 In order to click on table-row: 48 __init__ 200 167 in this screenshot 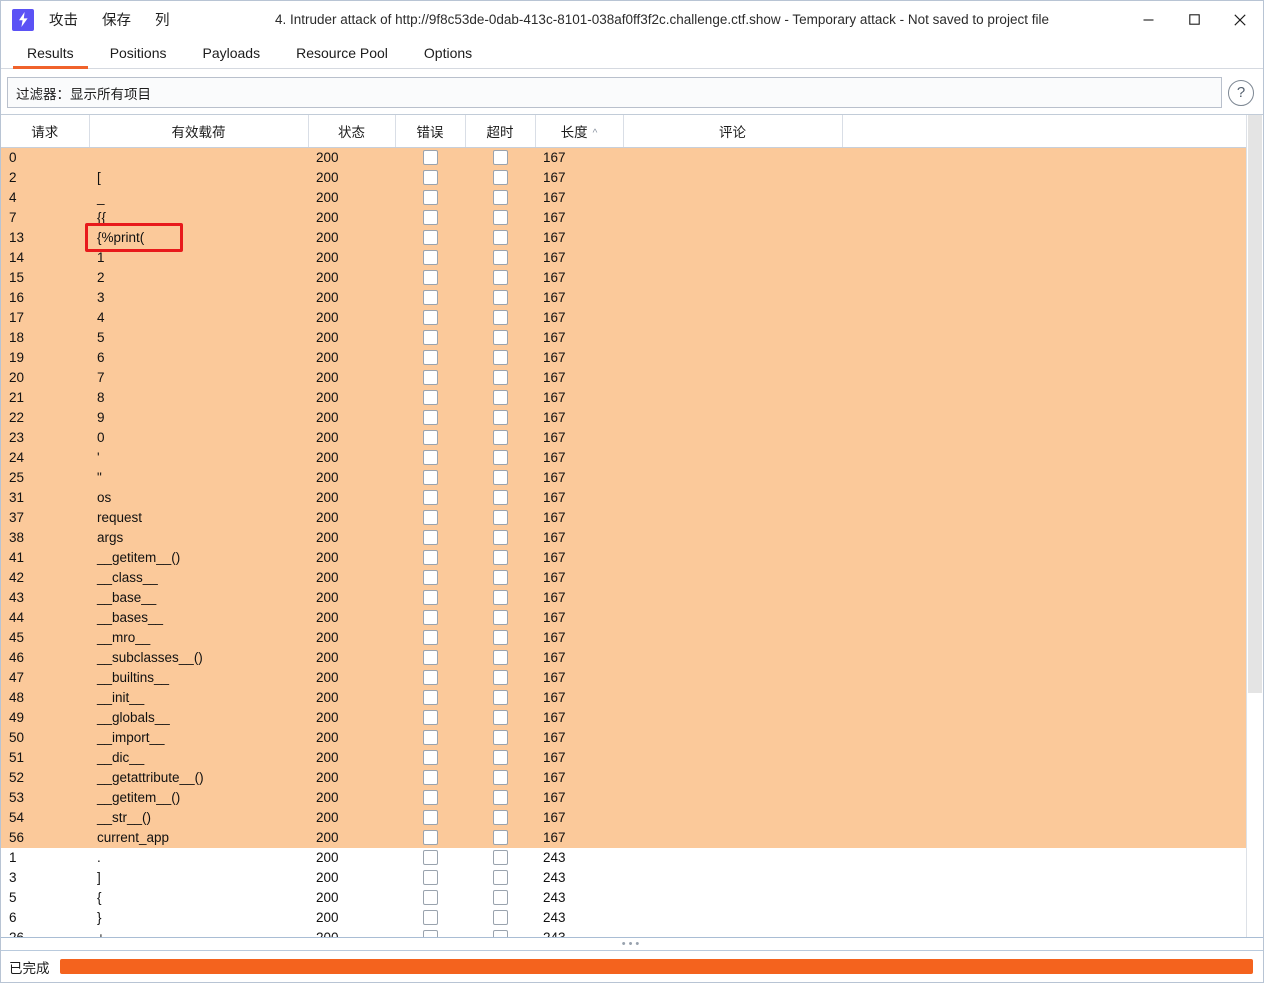, I will do `click(623, 697)`.